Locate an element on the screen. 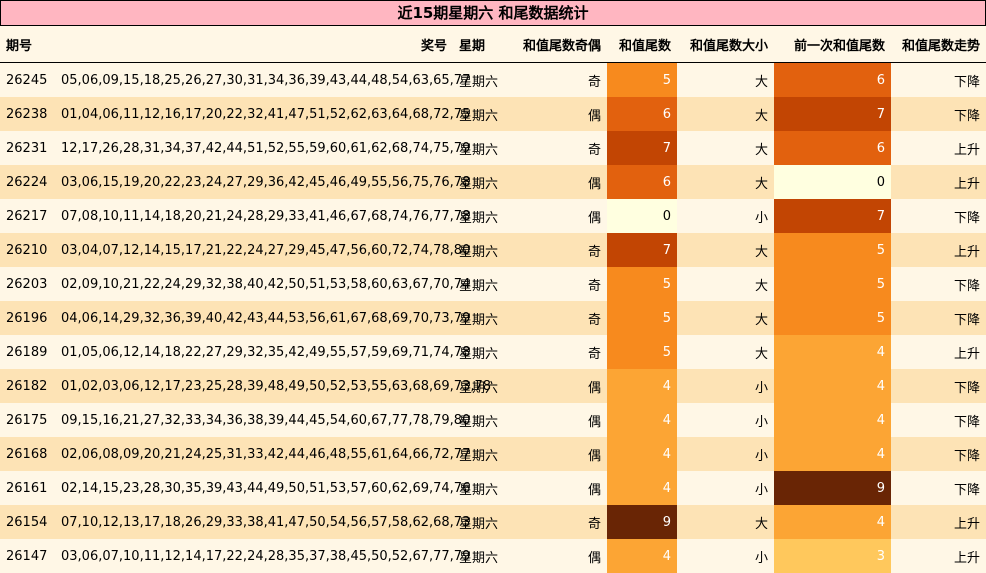 Image resolution: width=986 pixels, height=573 pixels. header-issue: 期号 is located at coordinates (27, 44).